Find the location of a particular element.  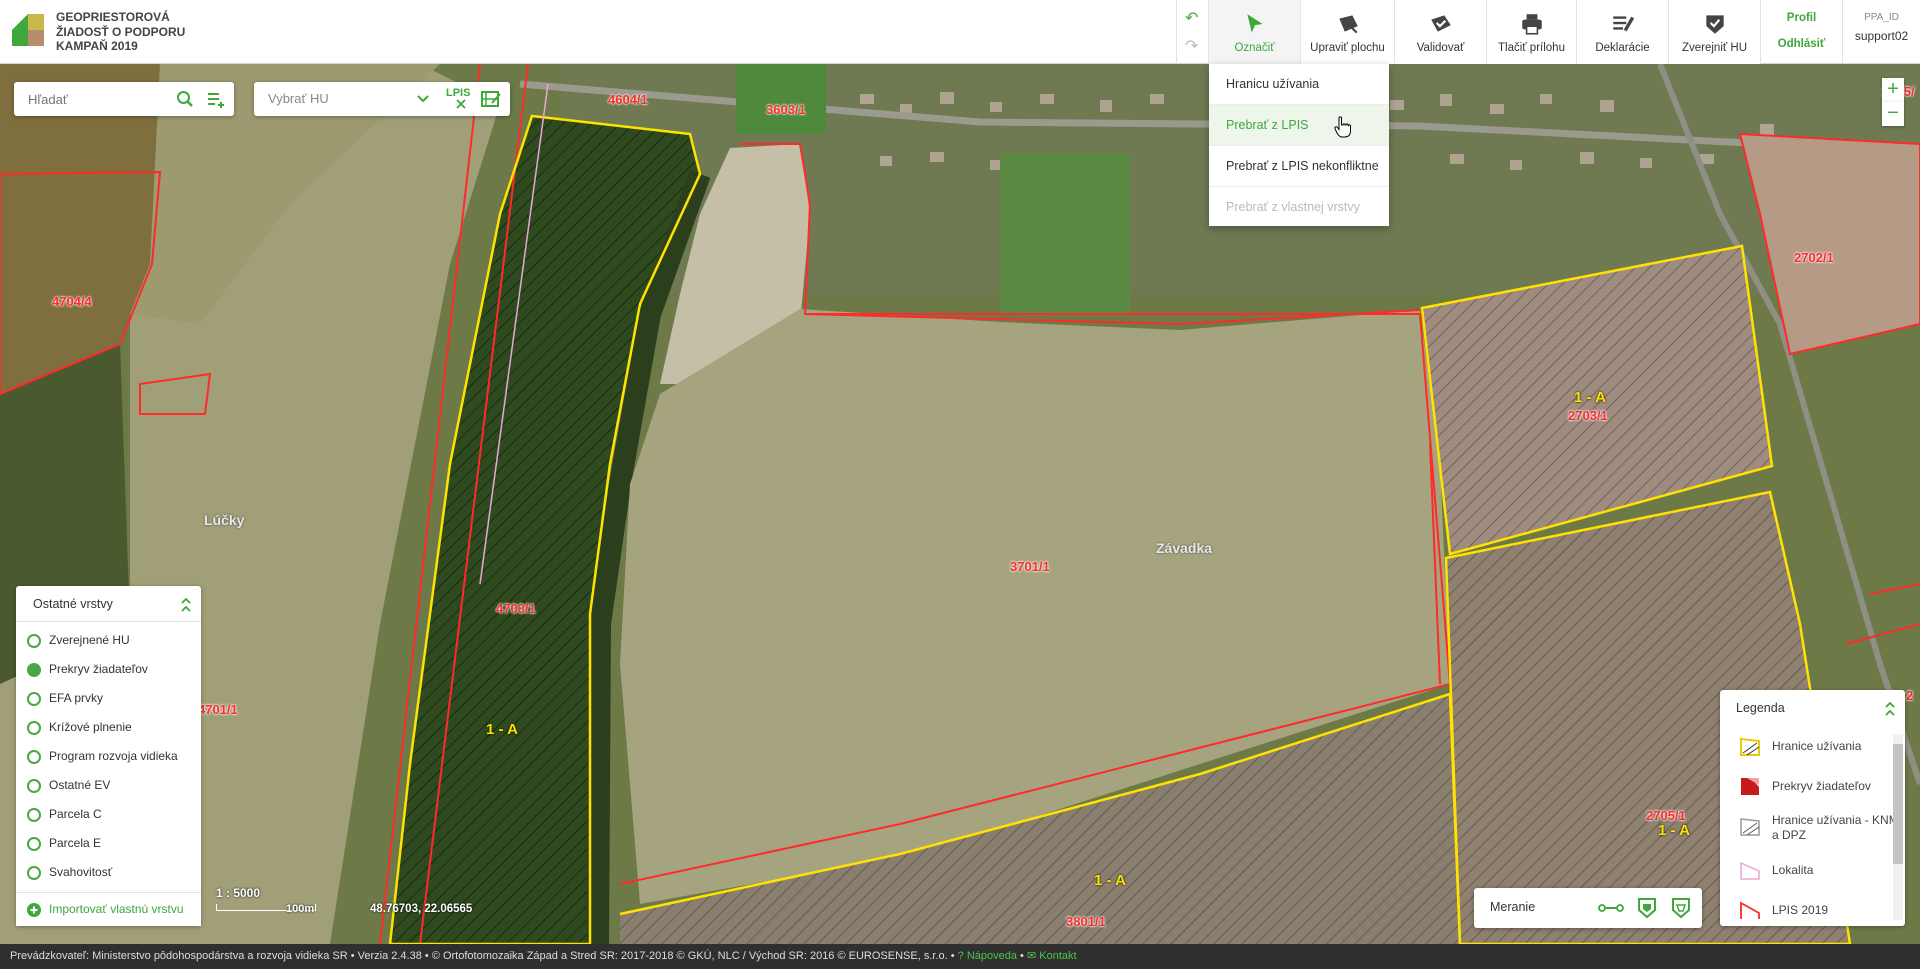

chevron-down-icon is located at coordinates (423, 99).